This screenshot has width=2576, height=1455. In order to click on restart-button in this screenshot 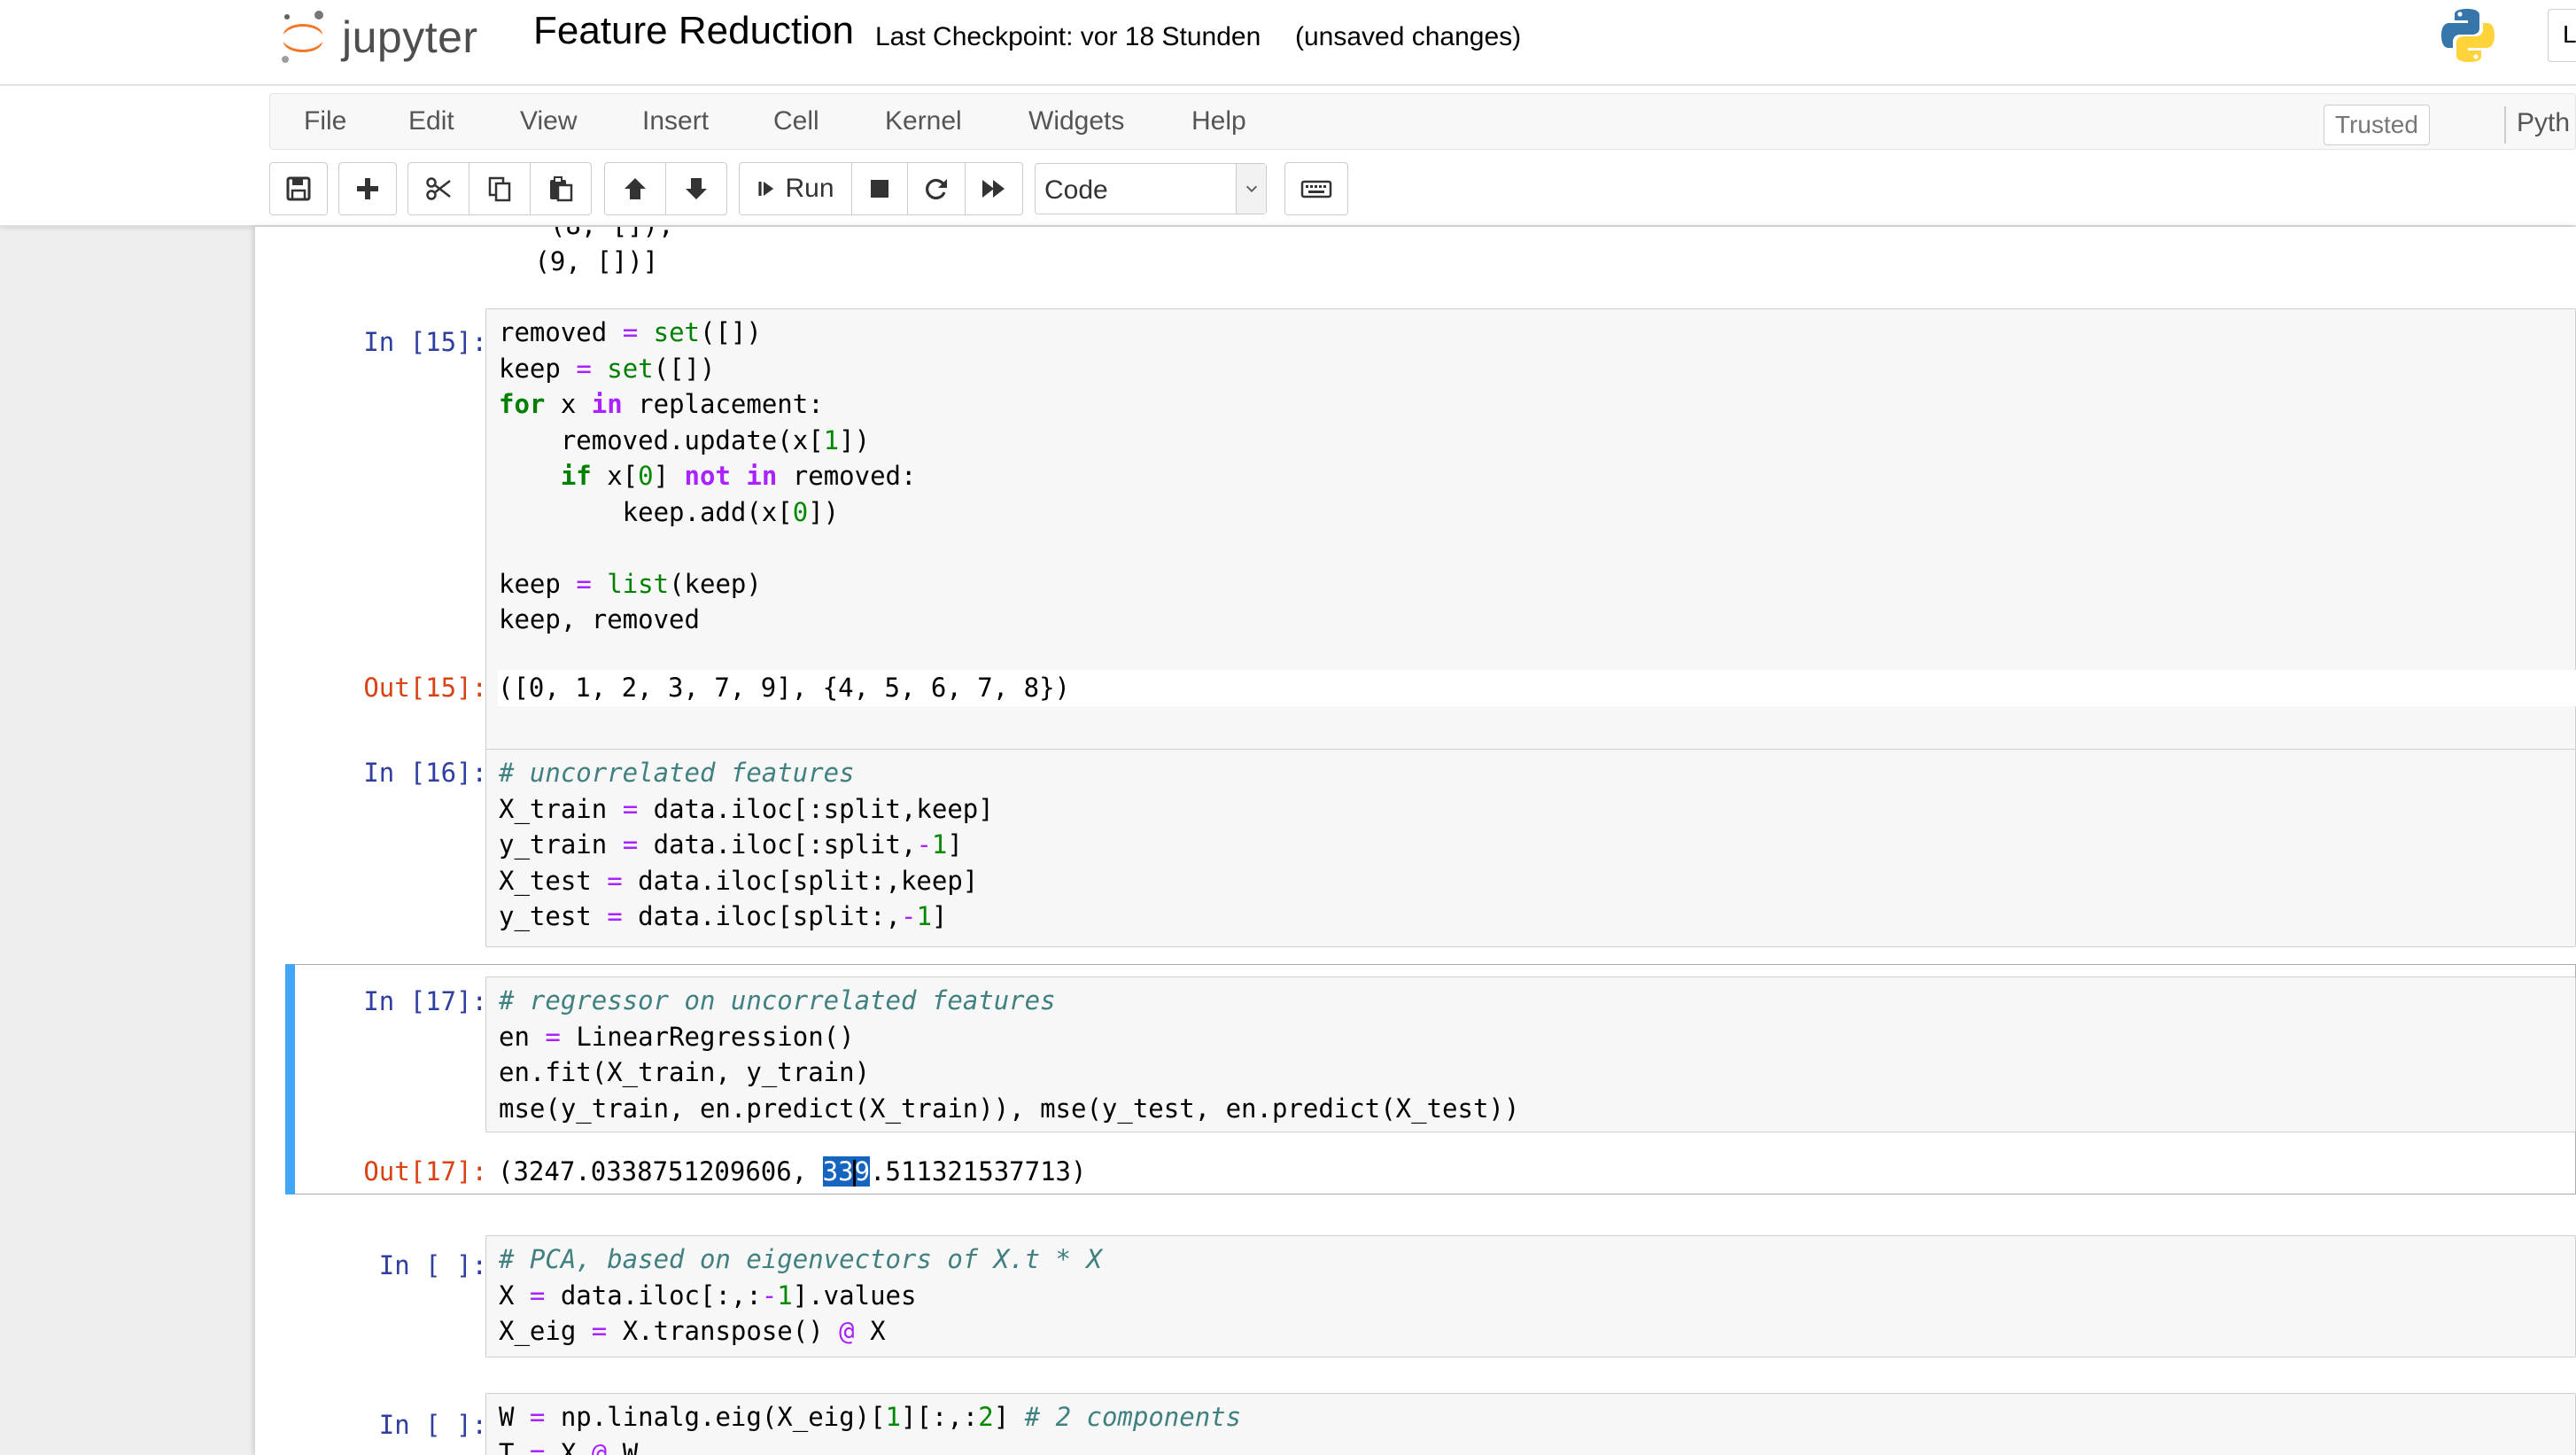, I will do `click(936, 188)`.